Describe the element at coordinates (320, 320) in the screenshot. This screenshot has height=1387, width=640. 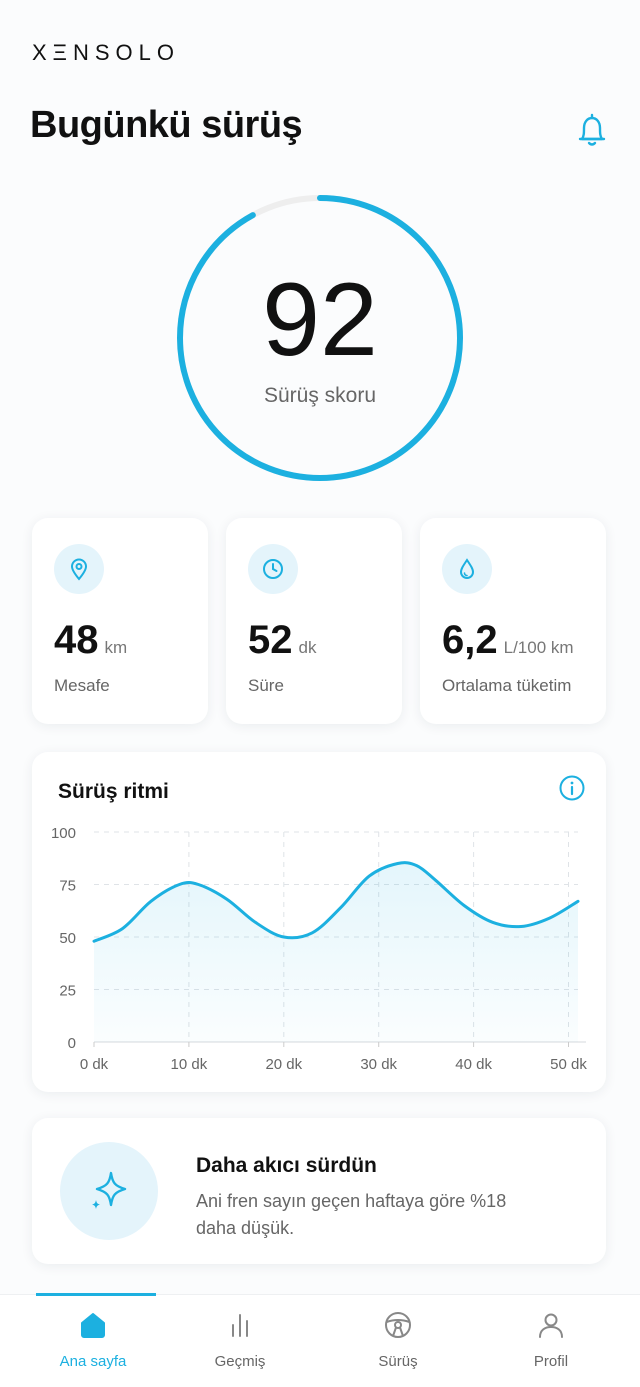
I see `score-value: 92` at that location.